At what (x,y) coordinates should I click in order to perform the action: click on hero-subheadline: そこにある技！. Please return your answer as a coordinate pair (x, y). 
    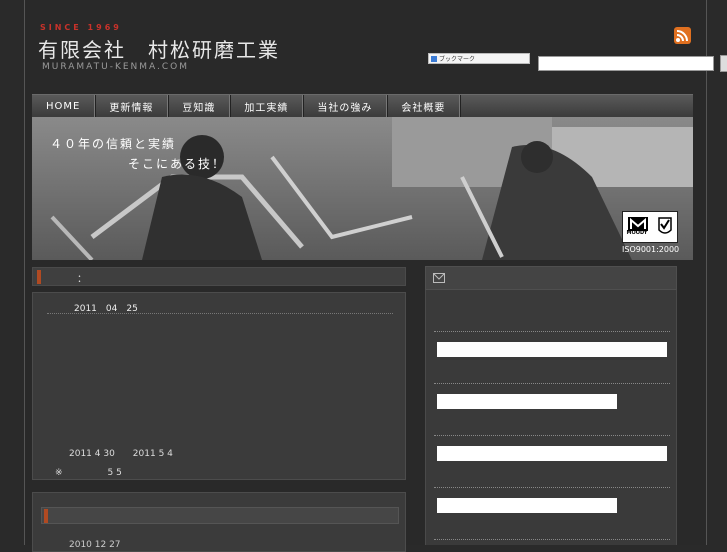
    Looking at the image, I should click on (177, 164).